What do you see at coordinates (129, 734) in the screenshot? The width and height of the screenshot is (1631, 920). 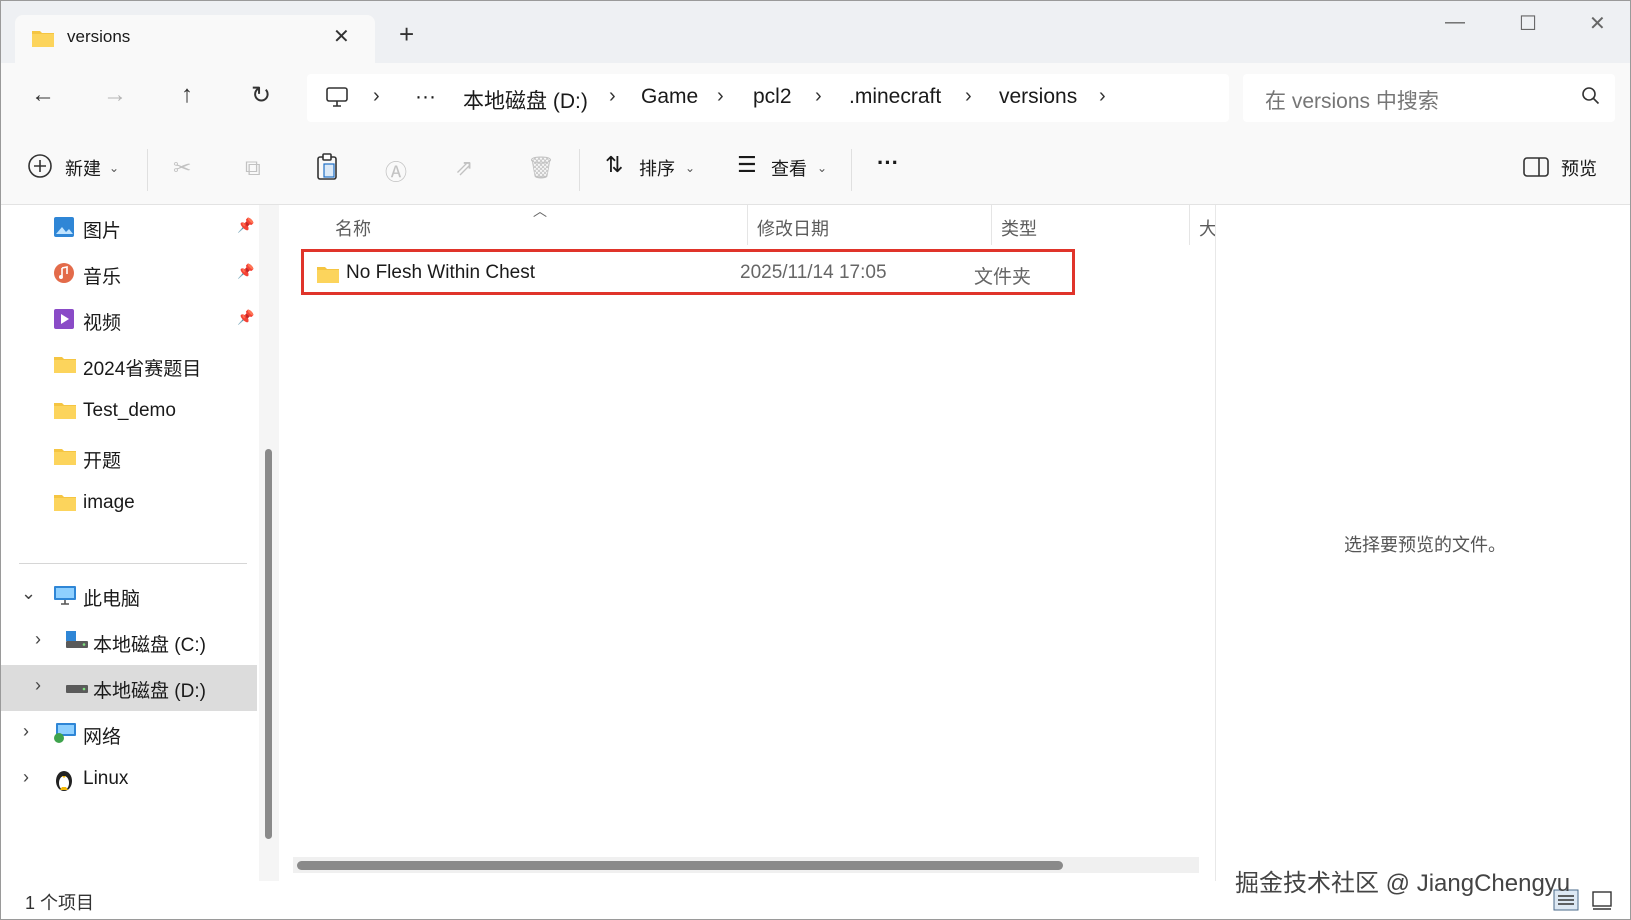 I see `sidebar-item-network: › 网络` at bounding box center [129, 734].